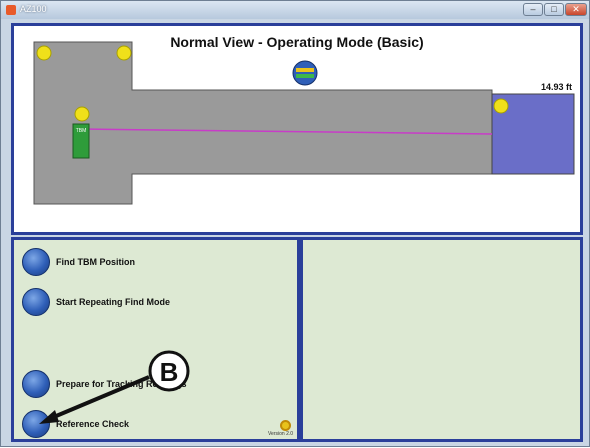  I want to click on callout-arrowhead, so click(49, 417).